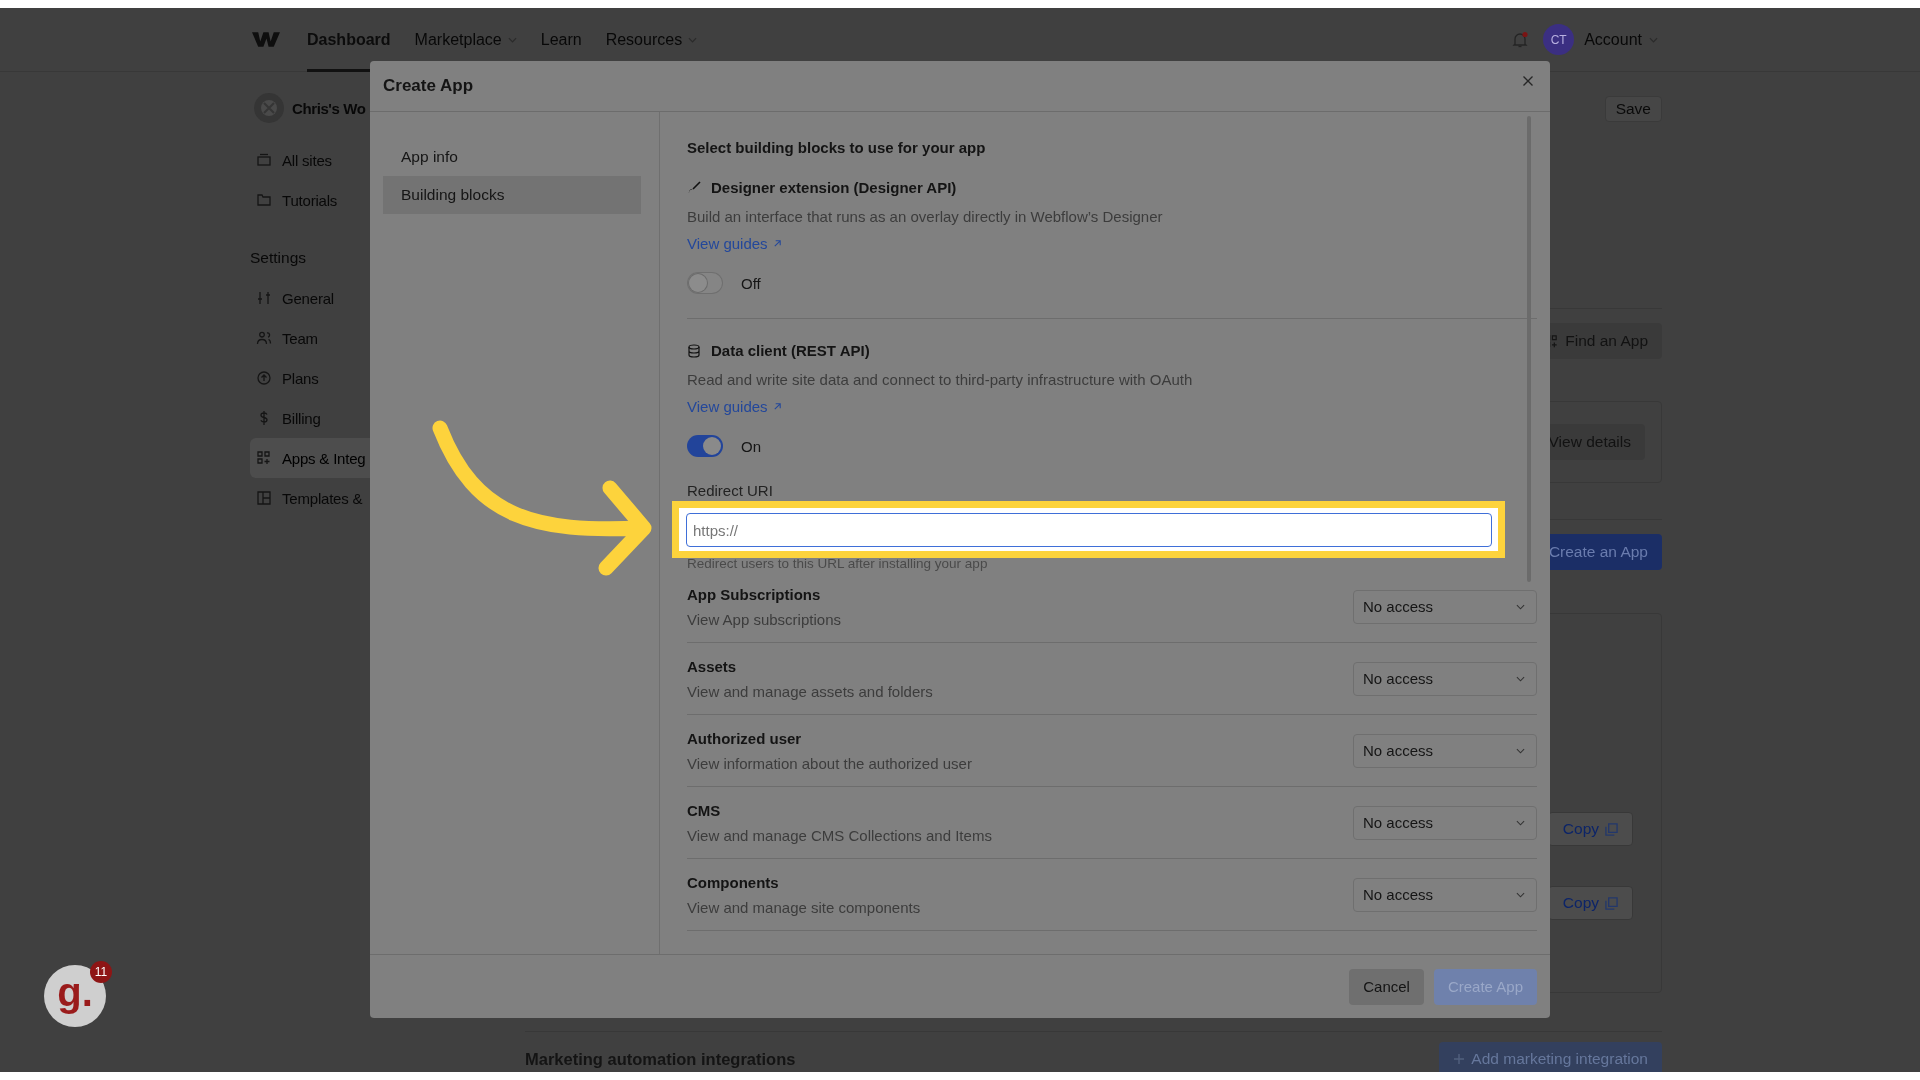 This screenshot has height=1080, width=1920. Describe the element at coordinates (834, 187) in the screenshot. I see `block-title: Designer extension (Designer API)` at that location.